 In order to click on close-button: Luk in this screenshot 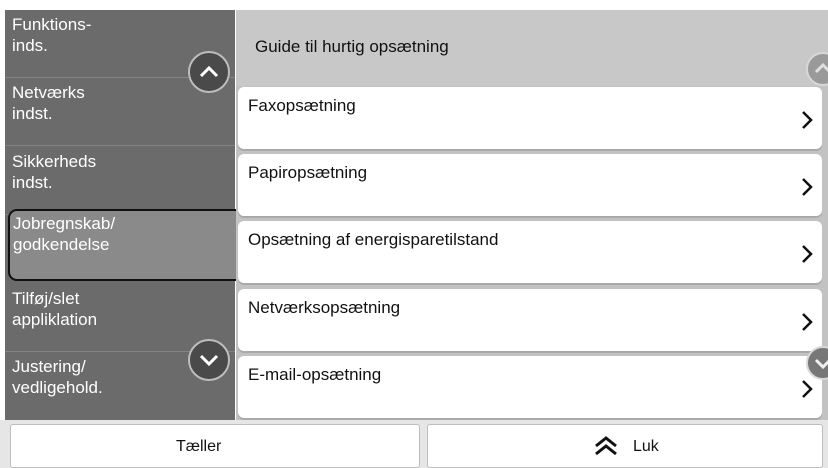, I will do `click(625, 446)`.